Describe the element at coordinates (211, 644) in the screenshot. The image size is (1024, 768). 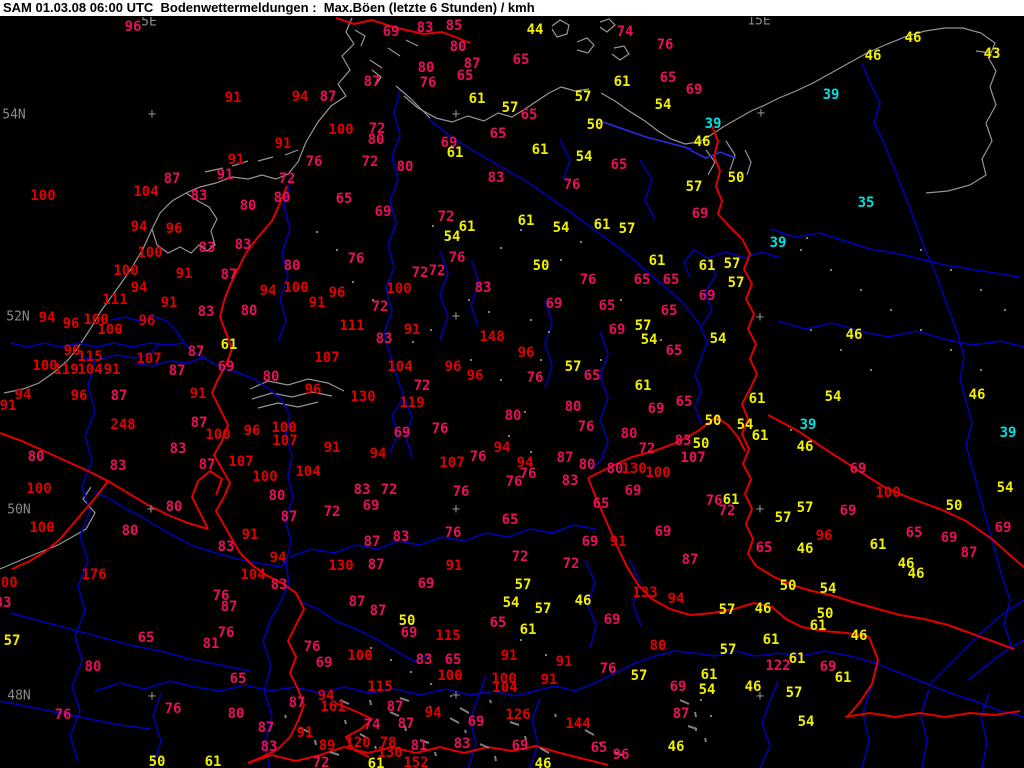
I see `station-gust-value: 81` at that location.